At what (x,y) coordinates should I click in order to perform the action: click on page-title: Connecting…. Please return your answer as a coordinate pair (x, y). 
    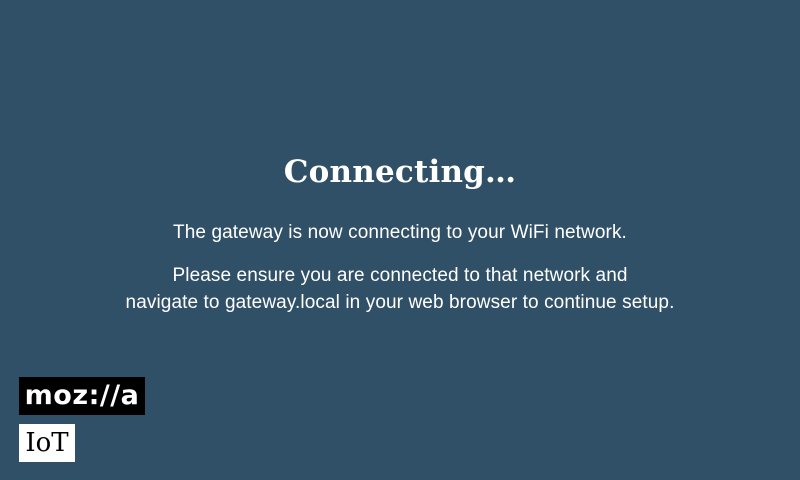
    Looking at the image, I should click on (400, 172).